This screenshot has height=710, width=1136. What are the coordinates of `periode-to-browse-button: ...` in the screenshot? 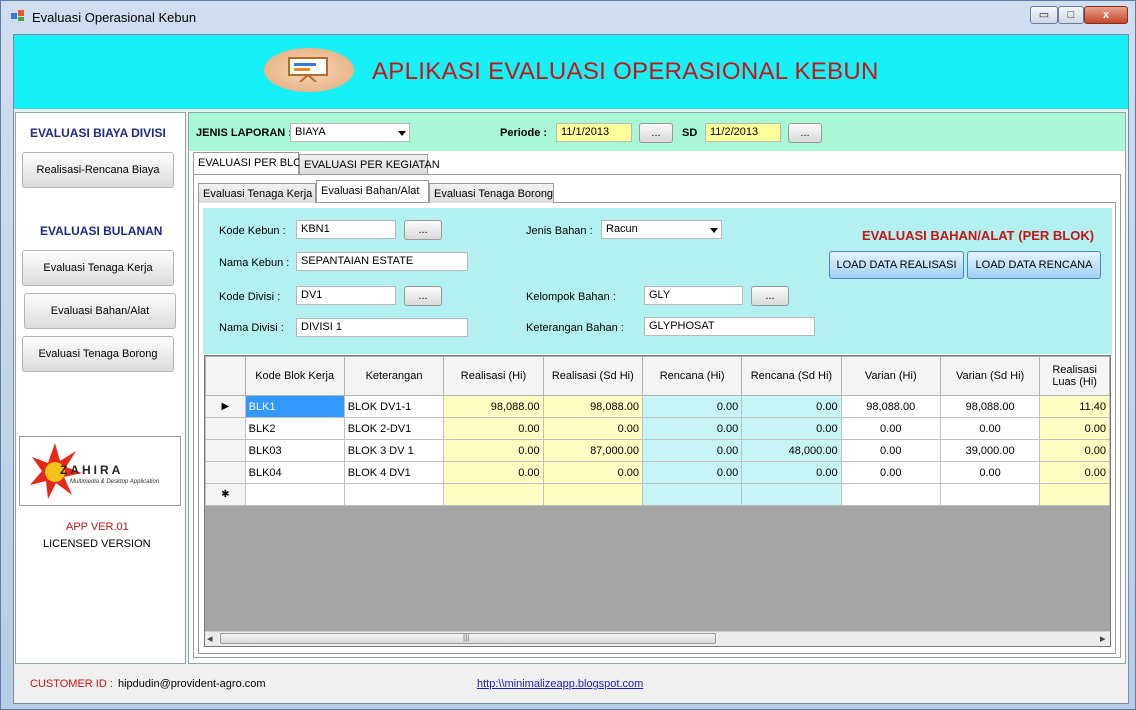 It's located at (805, 133).